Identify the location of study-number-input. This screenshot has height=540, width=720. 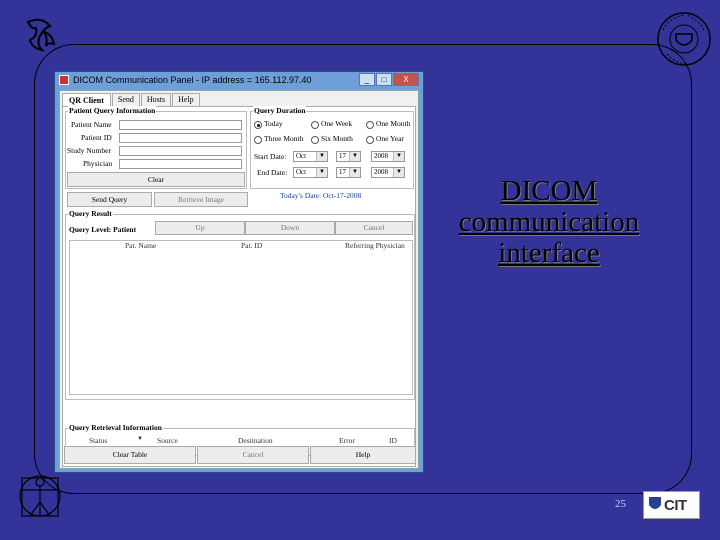
(180, 151).